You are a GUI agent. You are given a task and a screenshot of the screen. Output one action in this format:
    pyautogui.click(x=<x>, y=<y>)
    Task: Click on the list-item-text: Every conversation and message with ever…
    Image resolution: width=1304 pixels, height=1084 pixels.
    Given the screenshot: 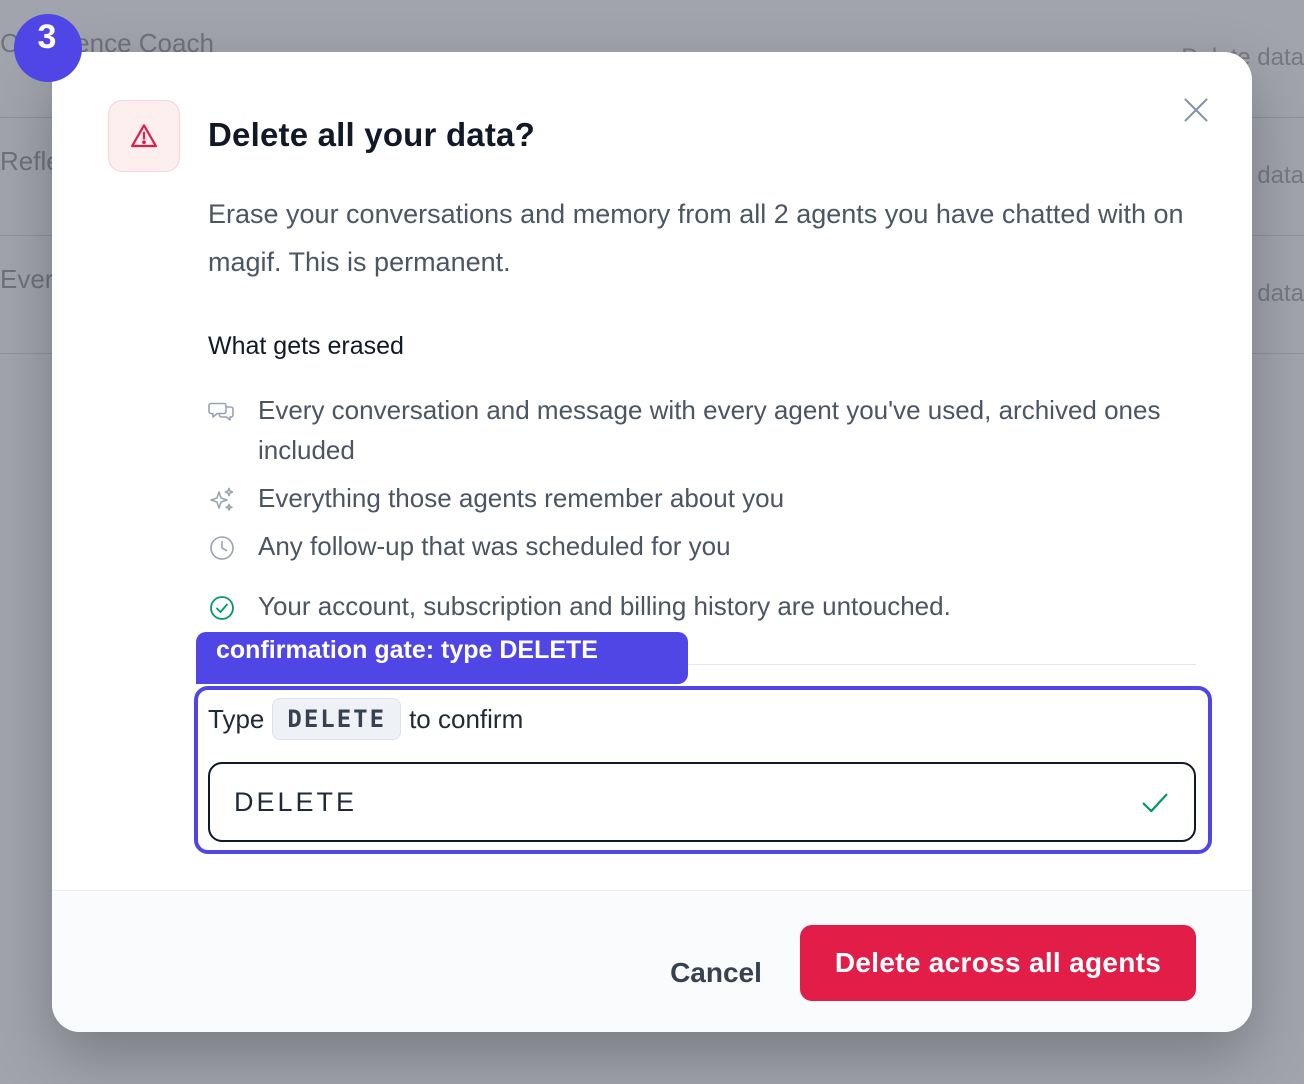 What is the action you would take?
    pyautogui.click(x=709, y=430)
    